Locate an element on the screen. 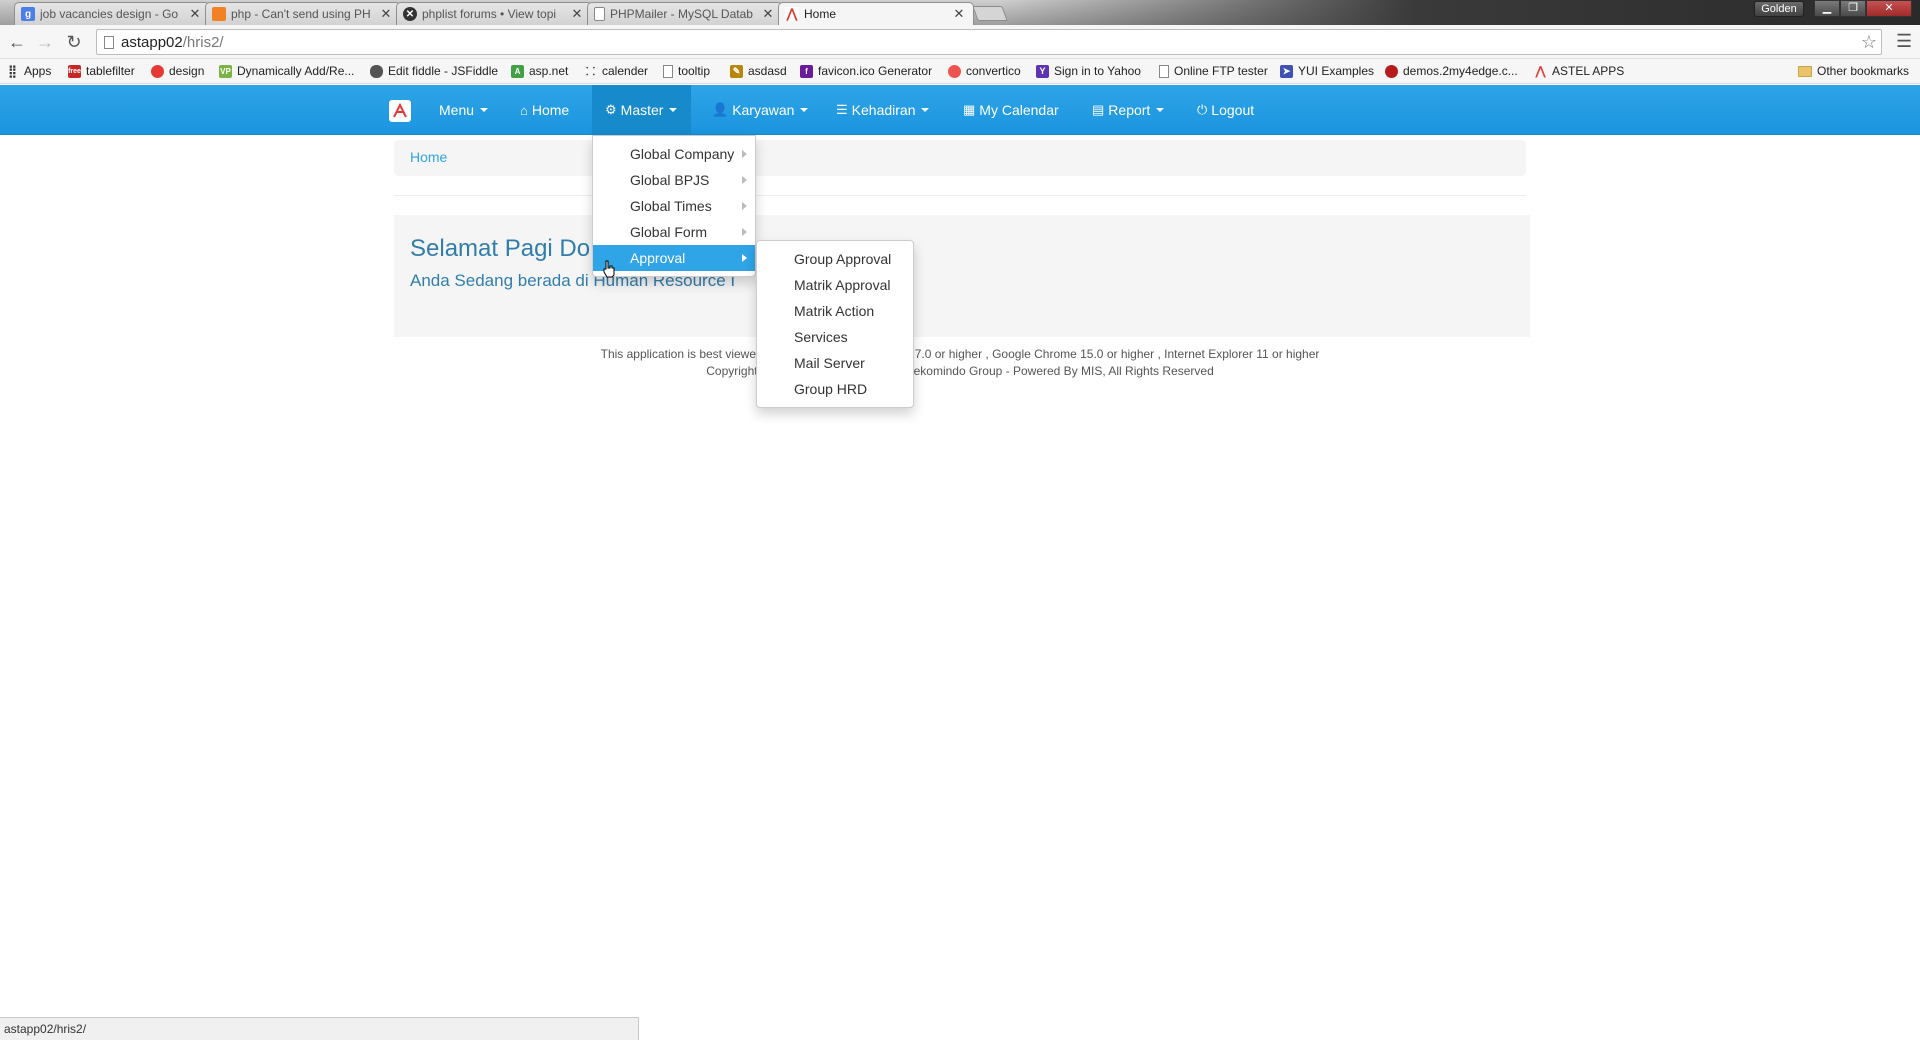 This screenshot has height=1040, width=1920. browser-tab: ✕ phplist forums • View topi ✕ is located at coordinates (494, 13).